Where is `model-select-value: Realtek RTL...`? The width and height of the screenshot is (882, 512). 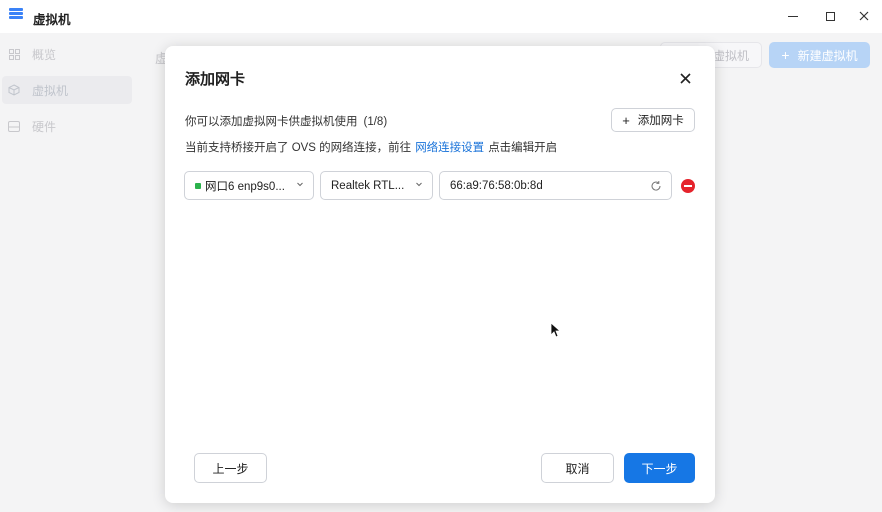 model-select-value: Realtek RTL... is located at coordinates (368, 185).